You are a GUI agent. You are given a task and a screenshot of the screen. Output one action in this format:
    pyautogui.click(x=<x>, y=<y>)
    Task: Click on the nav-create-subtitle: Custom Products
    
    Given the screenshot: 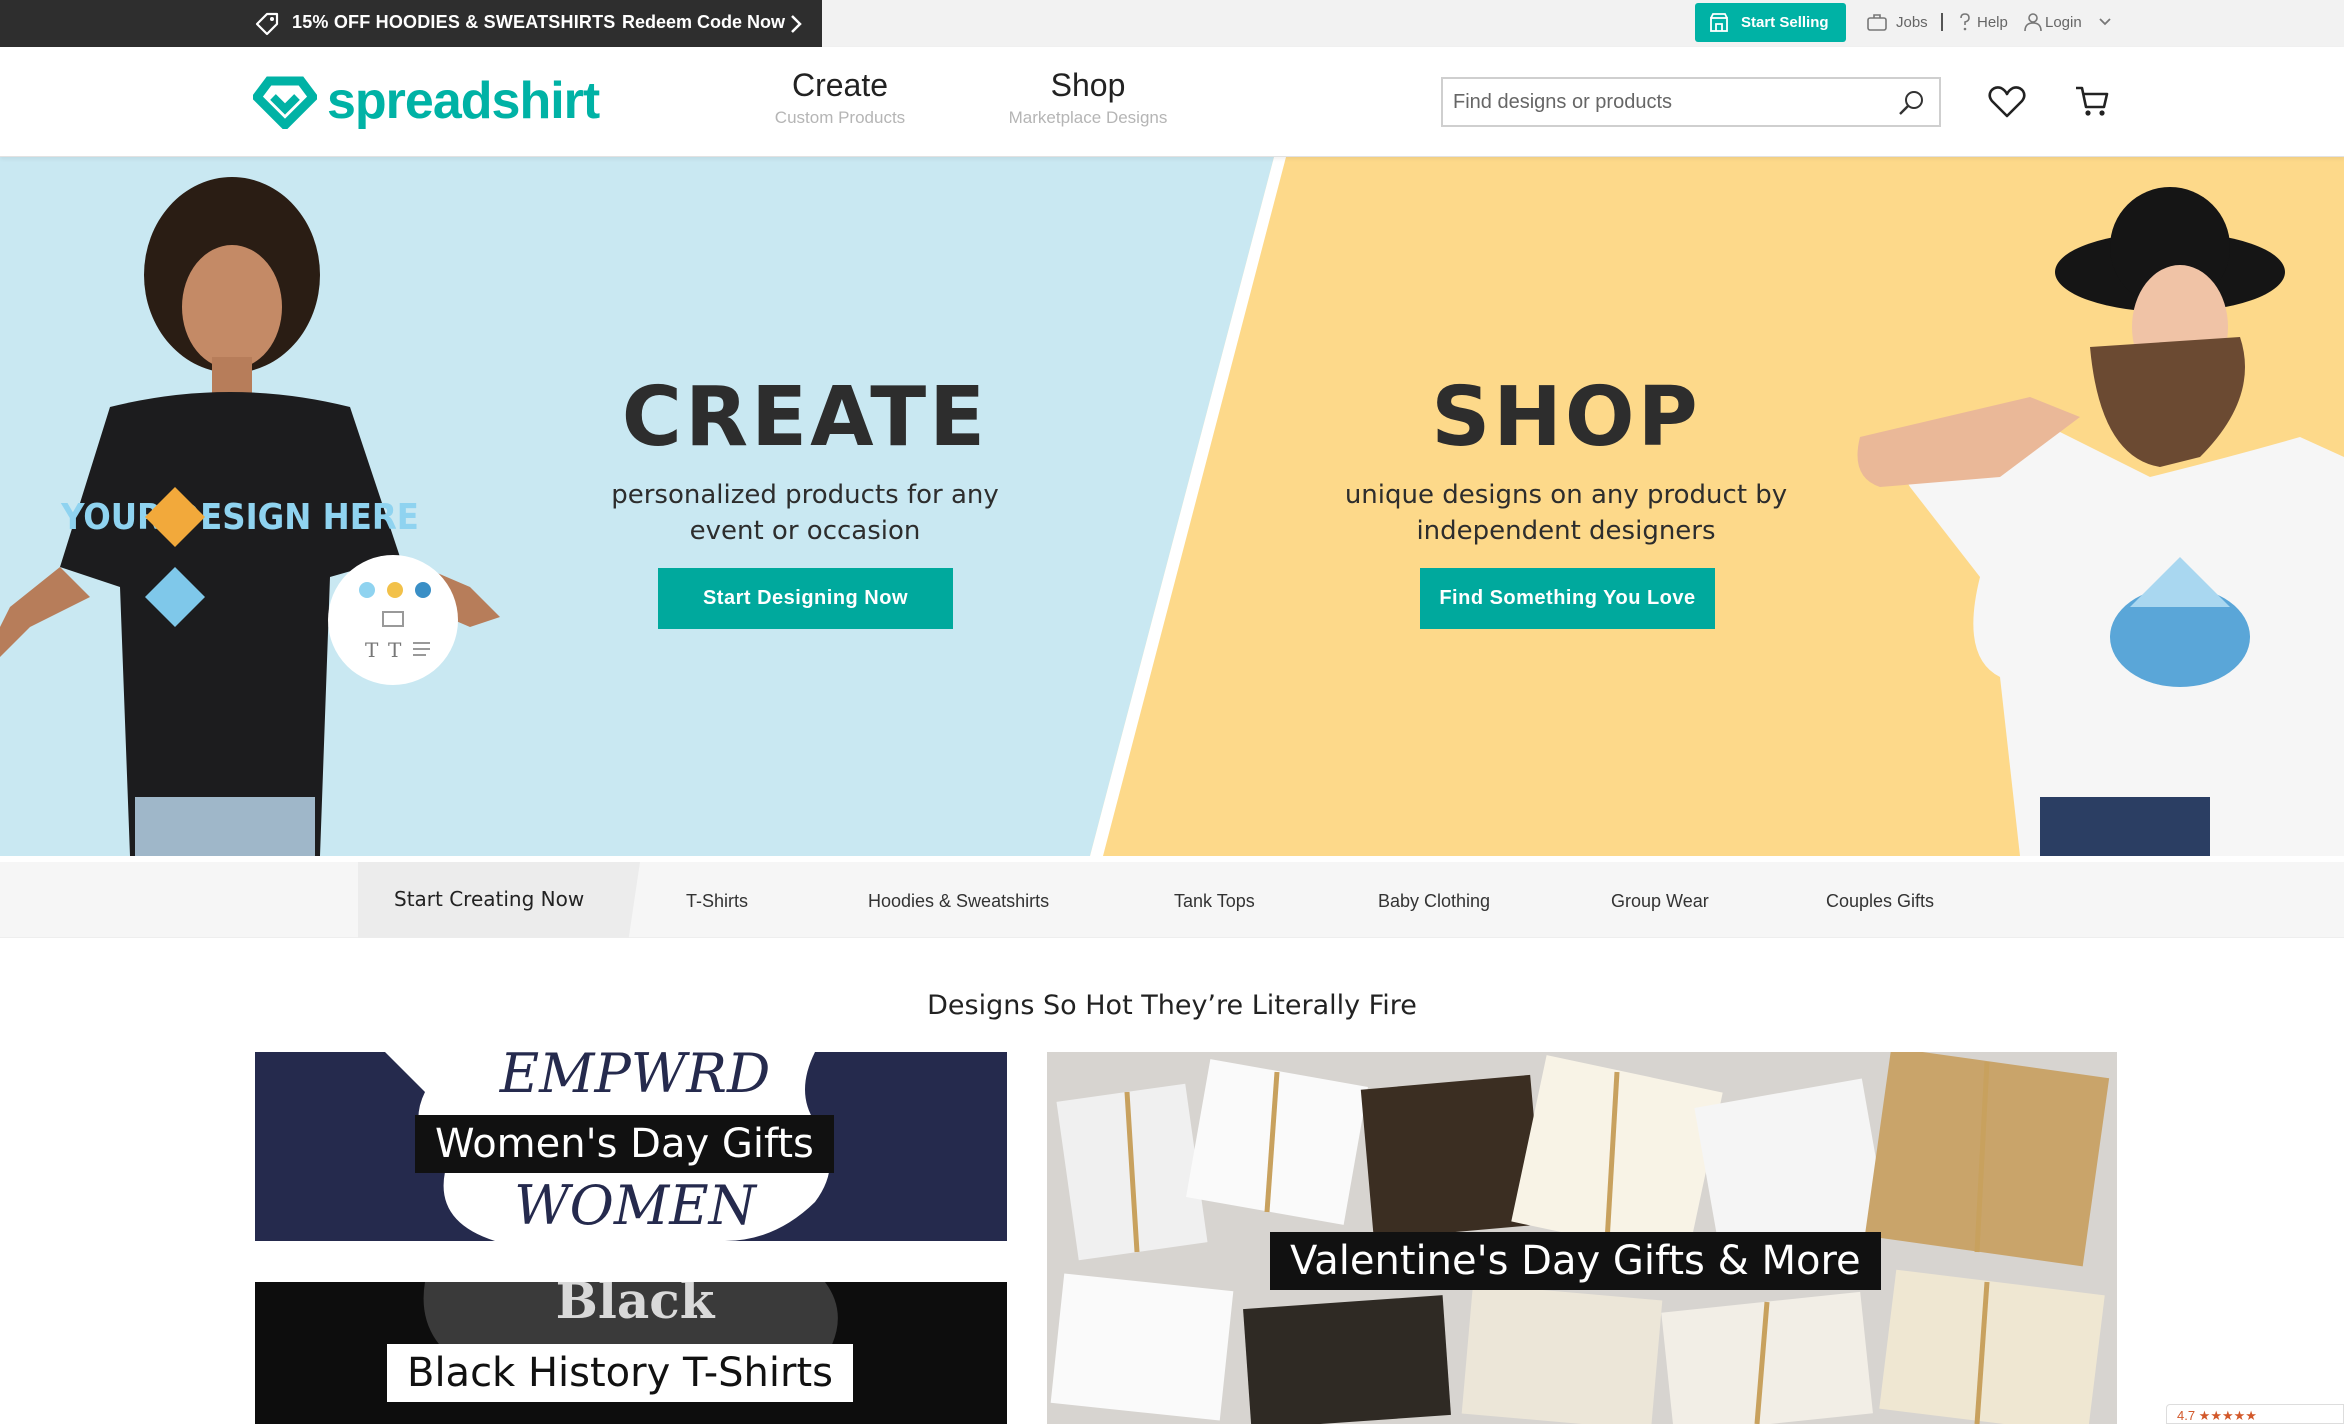 What is the action you would take?
    pyautogui.click(x=840, y=117)
    